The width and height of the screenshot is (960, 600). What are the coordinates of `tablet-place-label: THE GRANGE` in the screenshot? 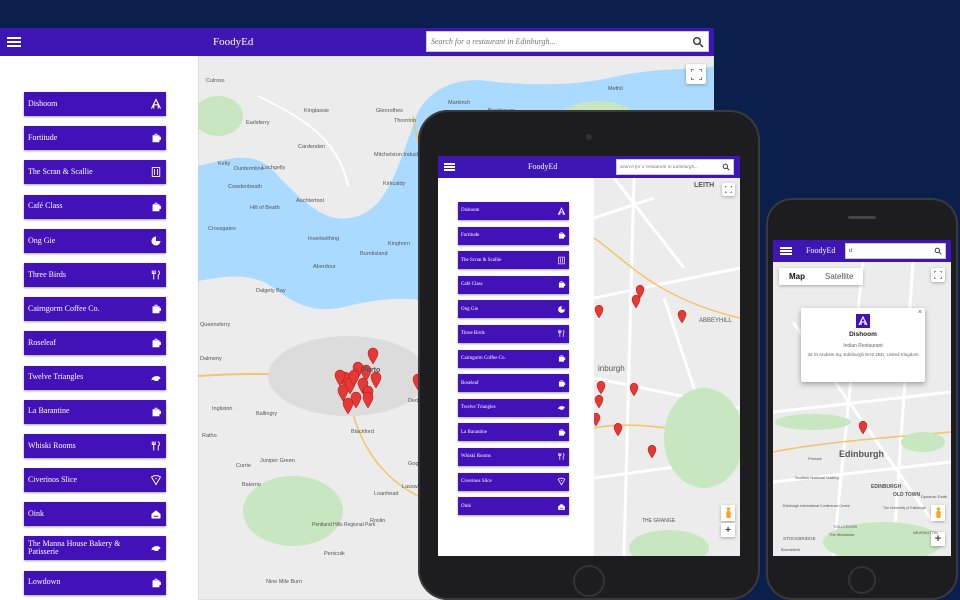 It's located at (659, 521).